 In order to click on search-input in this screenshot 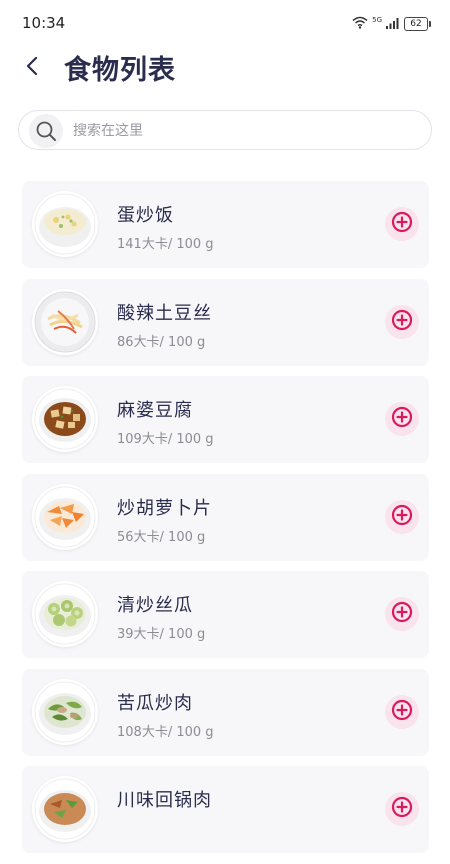, I will do `click(243, 131)`.